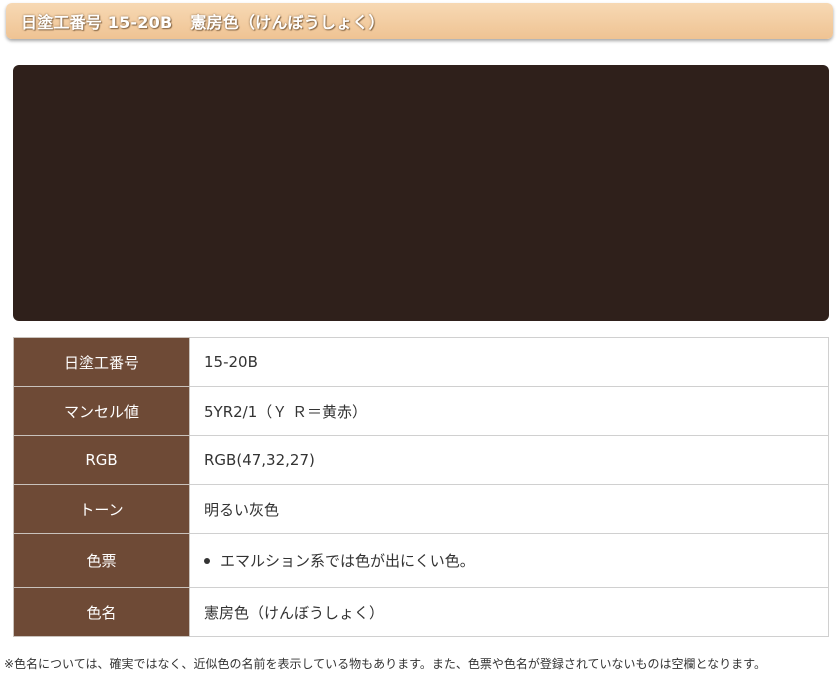 The image size is (838, 685). What do you see at coordinates (509, 362) in the screenshot?
I see `row-value: 15-20B` at bounding box center [509, 362].